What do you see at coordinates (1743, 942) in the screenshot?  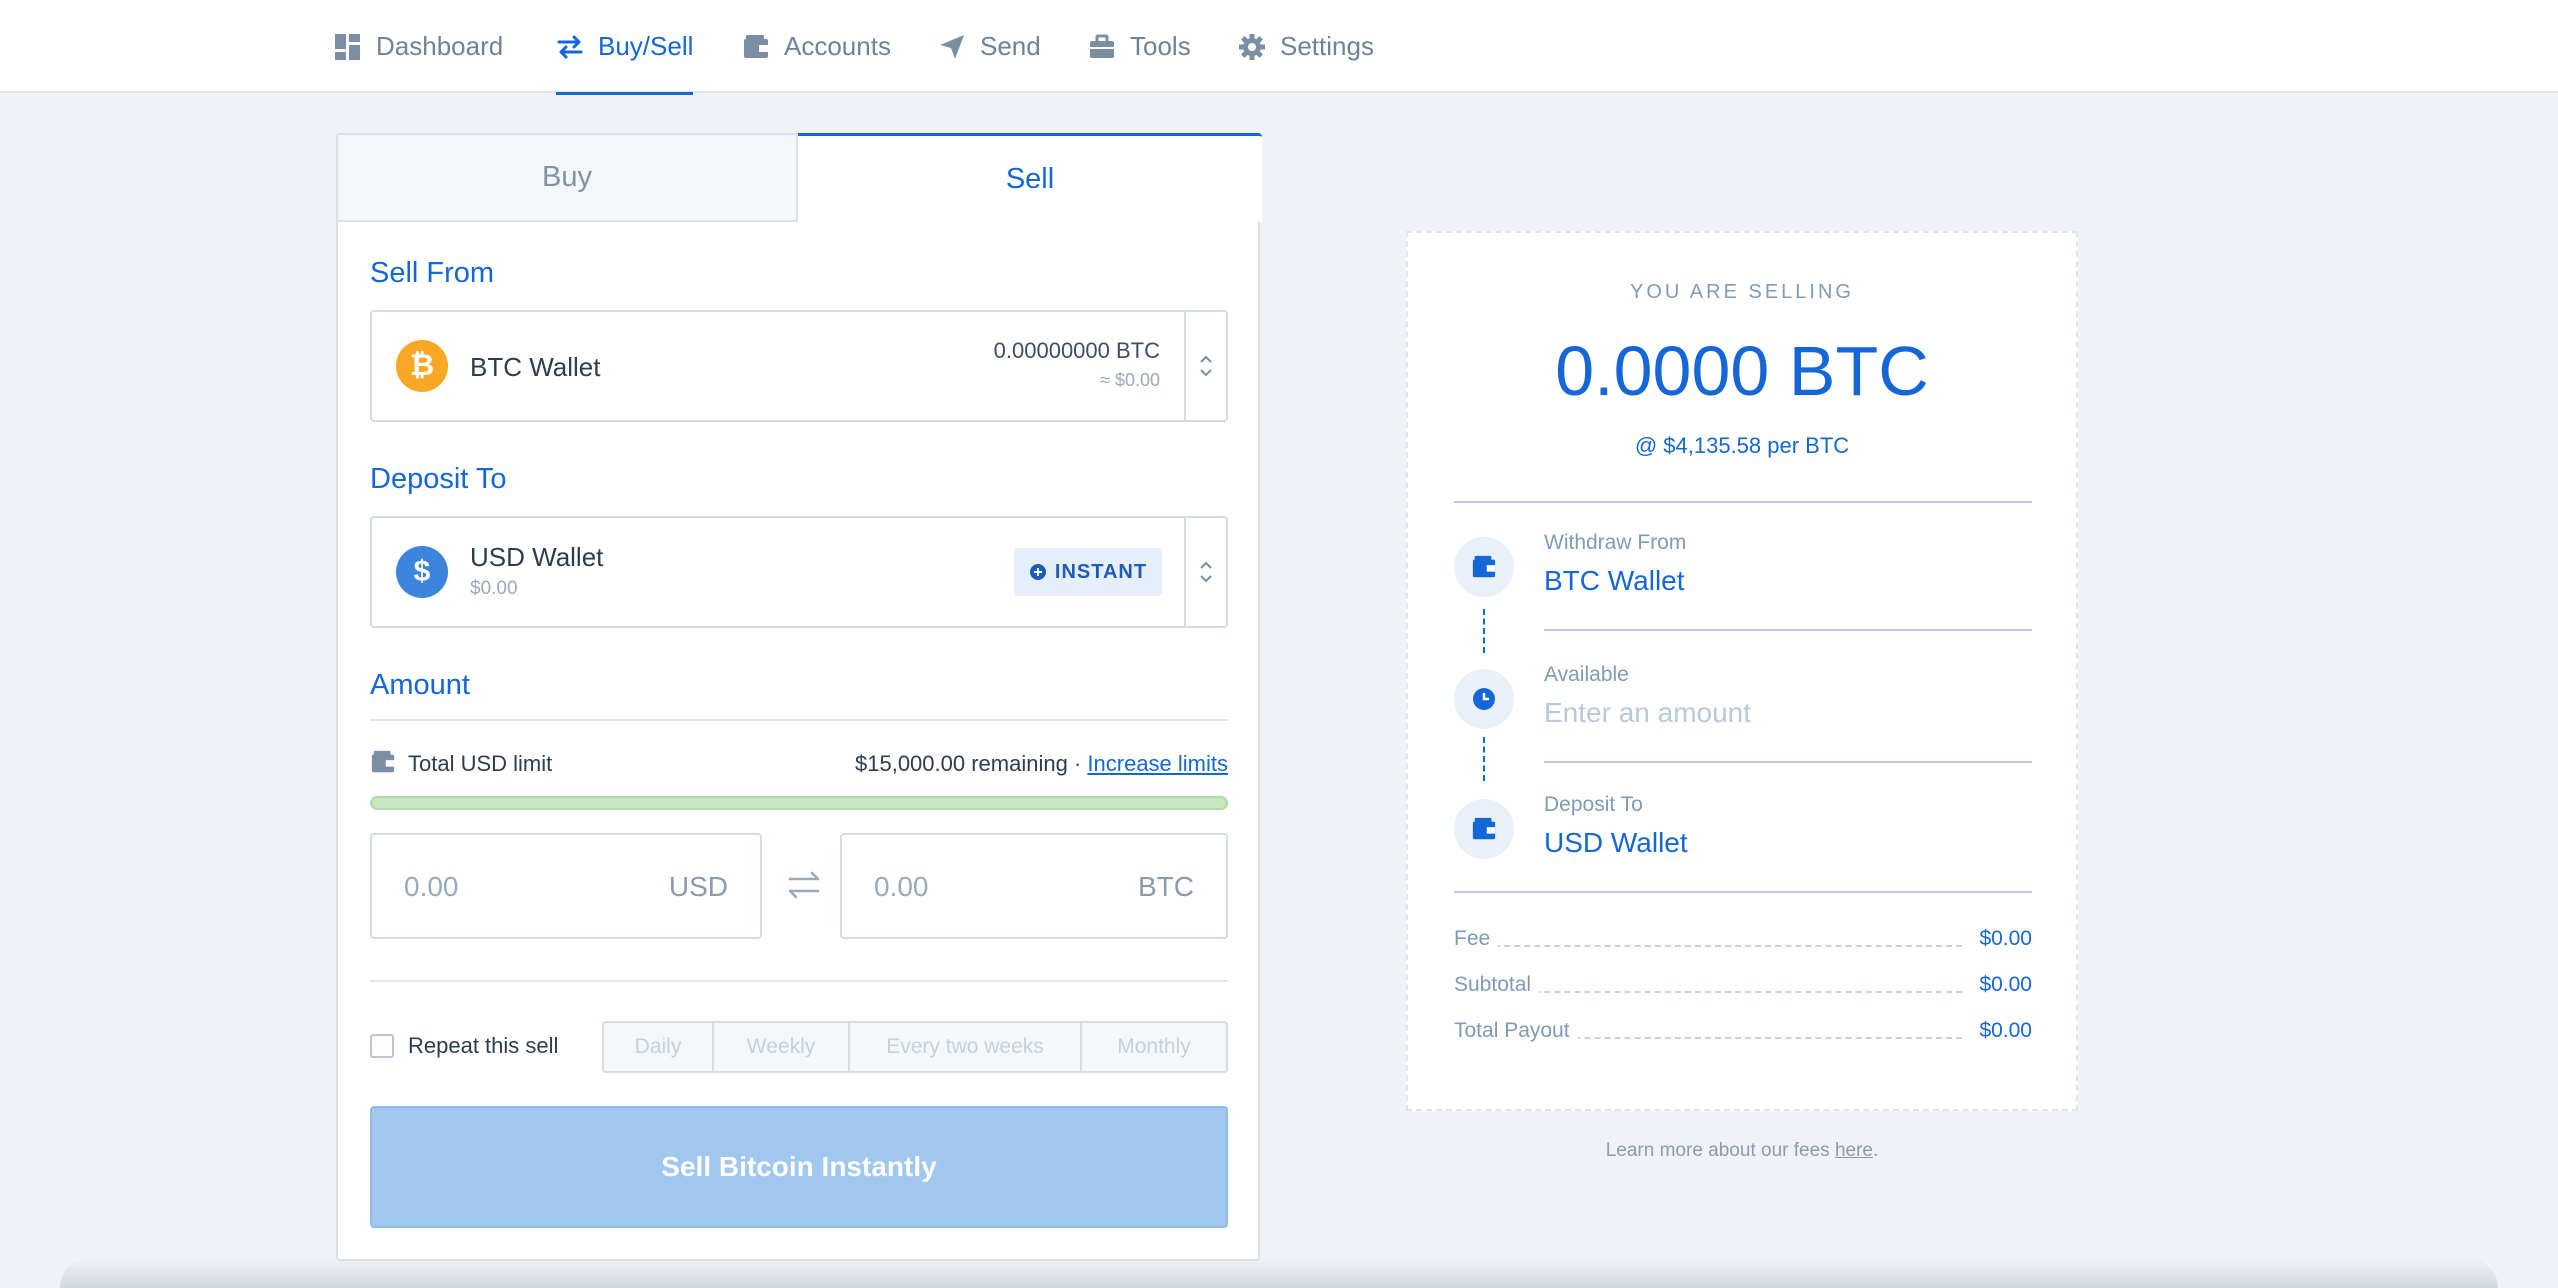 I see `fee-row: Fee $0.00` at bounding box center [1743, 942].